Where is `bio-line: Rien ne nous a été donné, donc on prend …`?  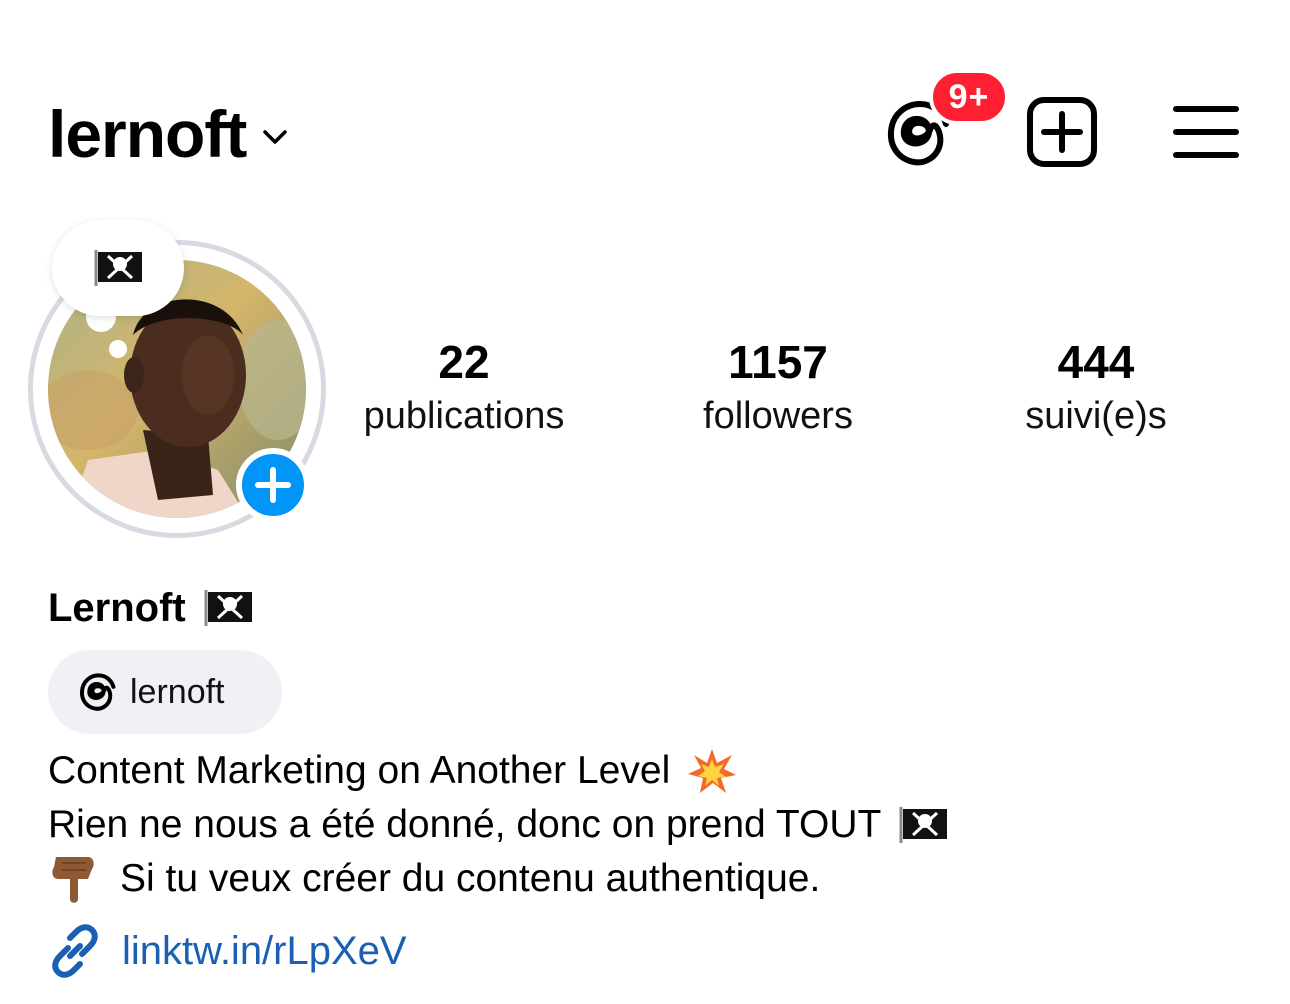
bio-line: Rien ne nous a été donné, donc on prend … is located at coordinates (498, 825).